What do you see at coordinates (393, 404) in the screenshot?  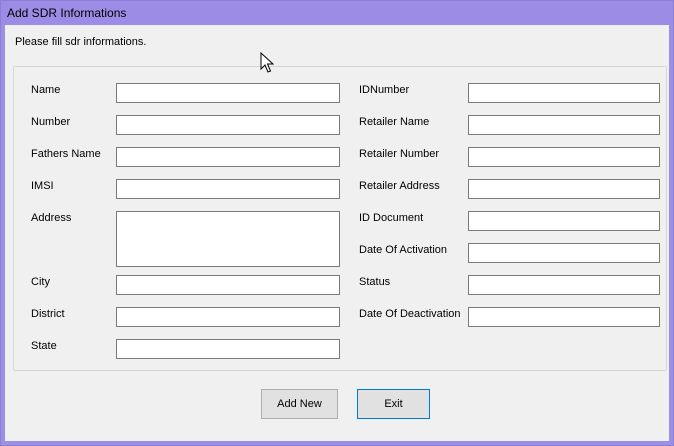 I see `exit-button: Exit` at bounding box center [393, 404].